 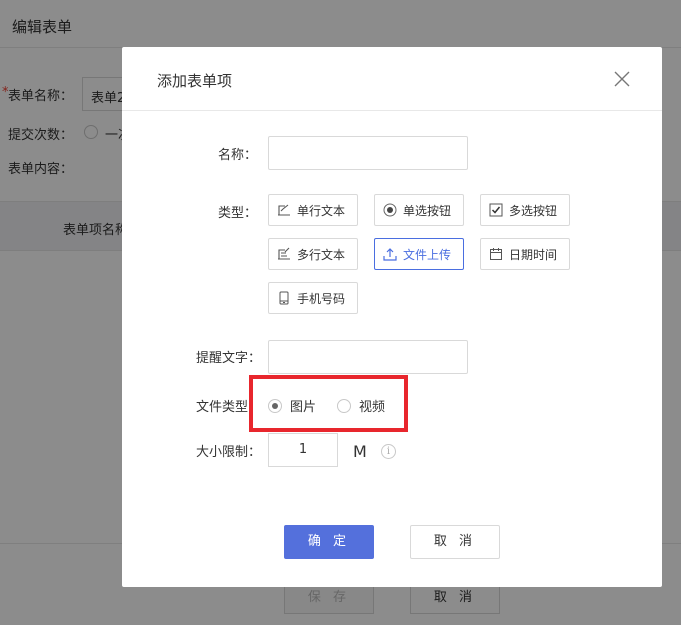 What do you see at coordinates (195, 81) in the screenshot?
I see `dialog-title: 添加表单项` at bounding box center [195, 81].